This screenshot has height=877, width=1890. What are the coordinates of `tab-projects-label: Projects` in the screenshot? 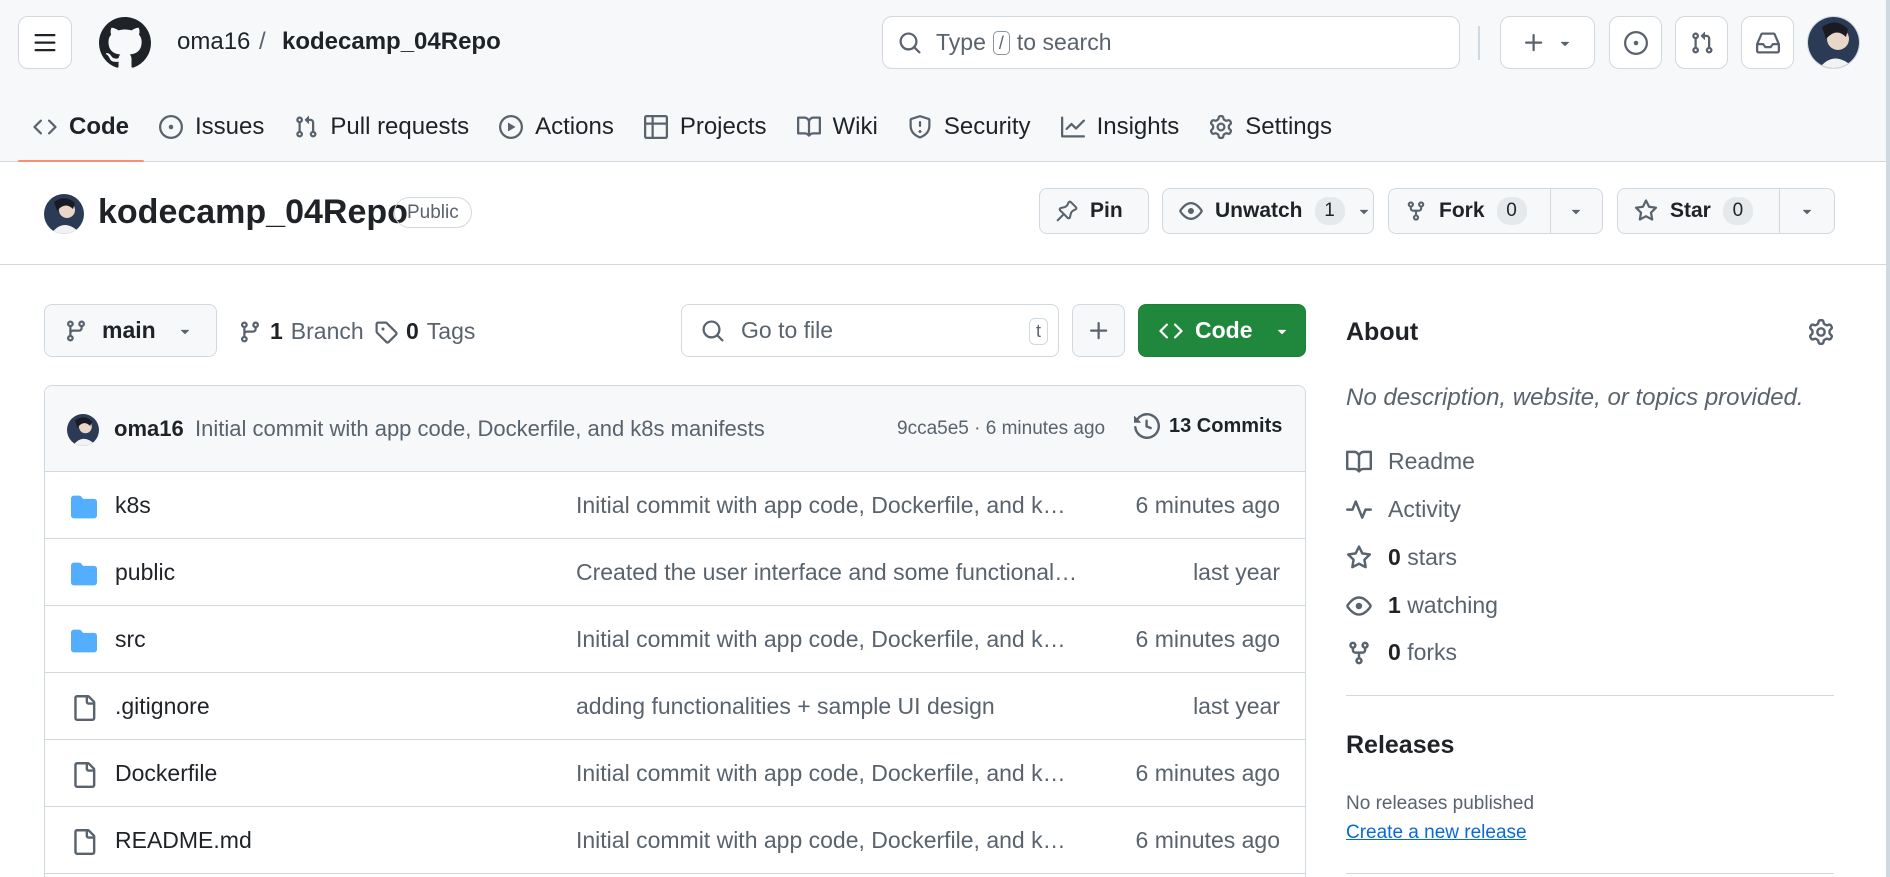 It's located at (723, 126).